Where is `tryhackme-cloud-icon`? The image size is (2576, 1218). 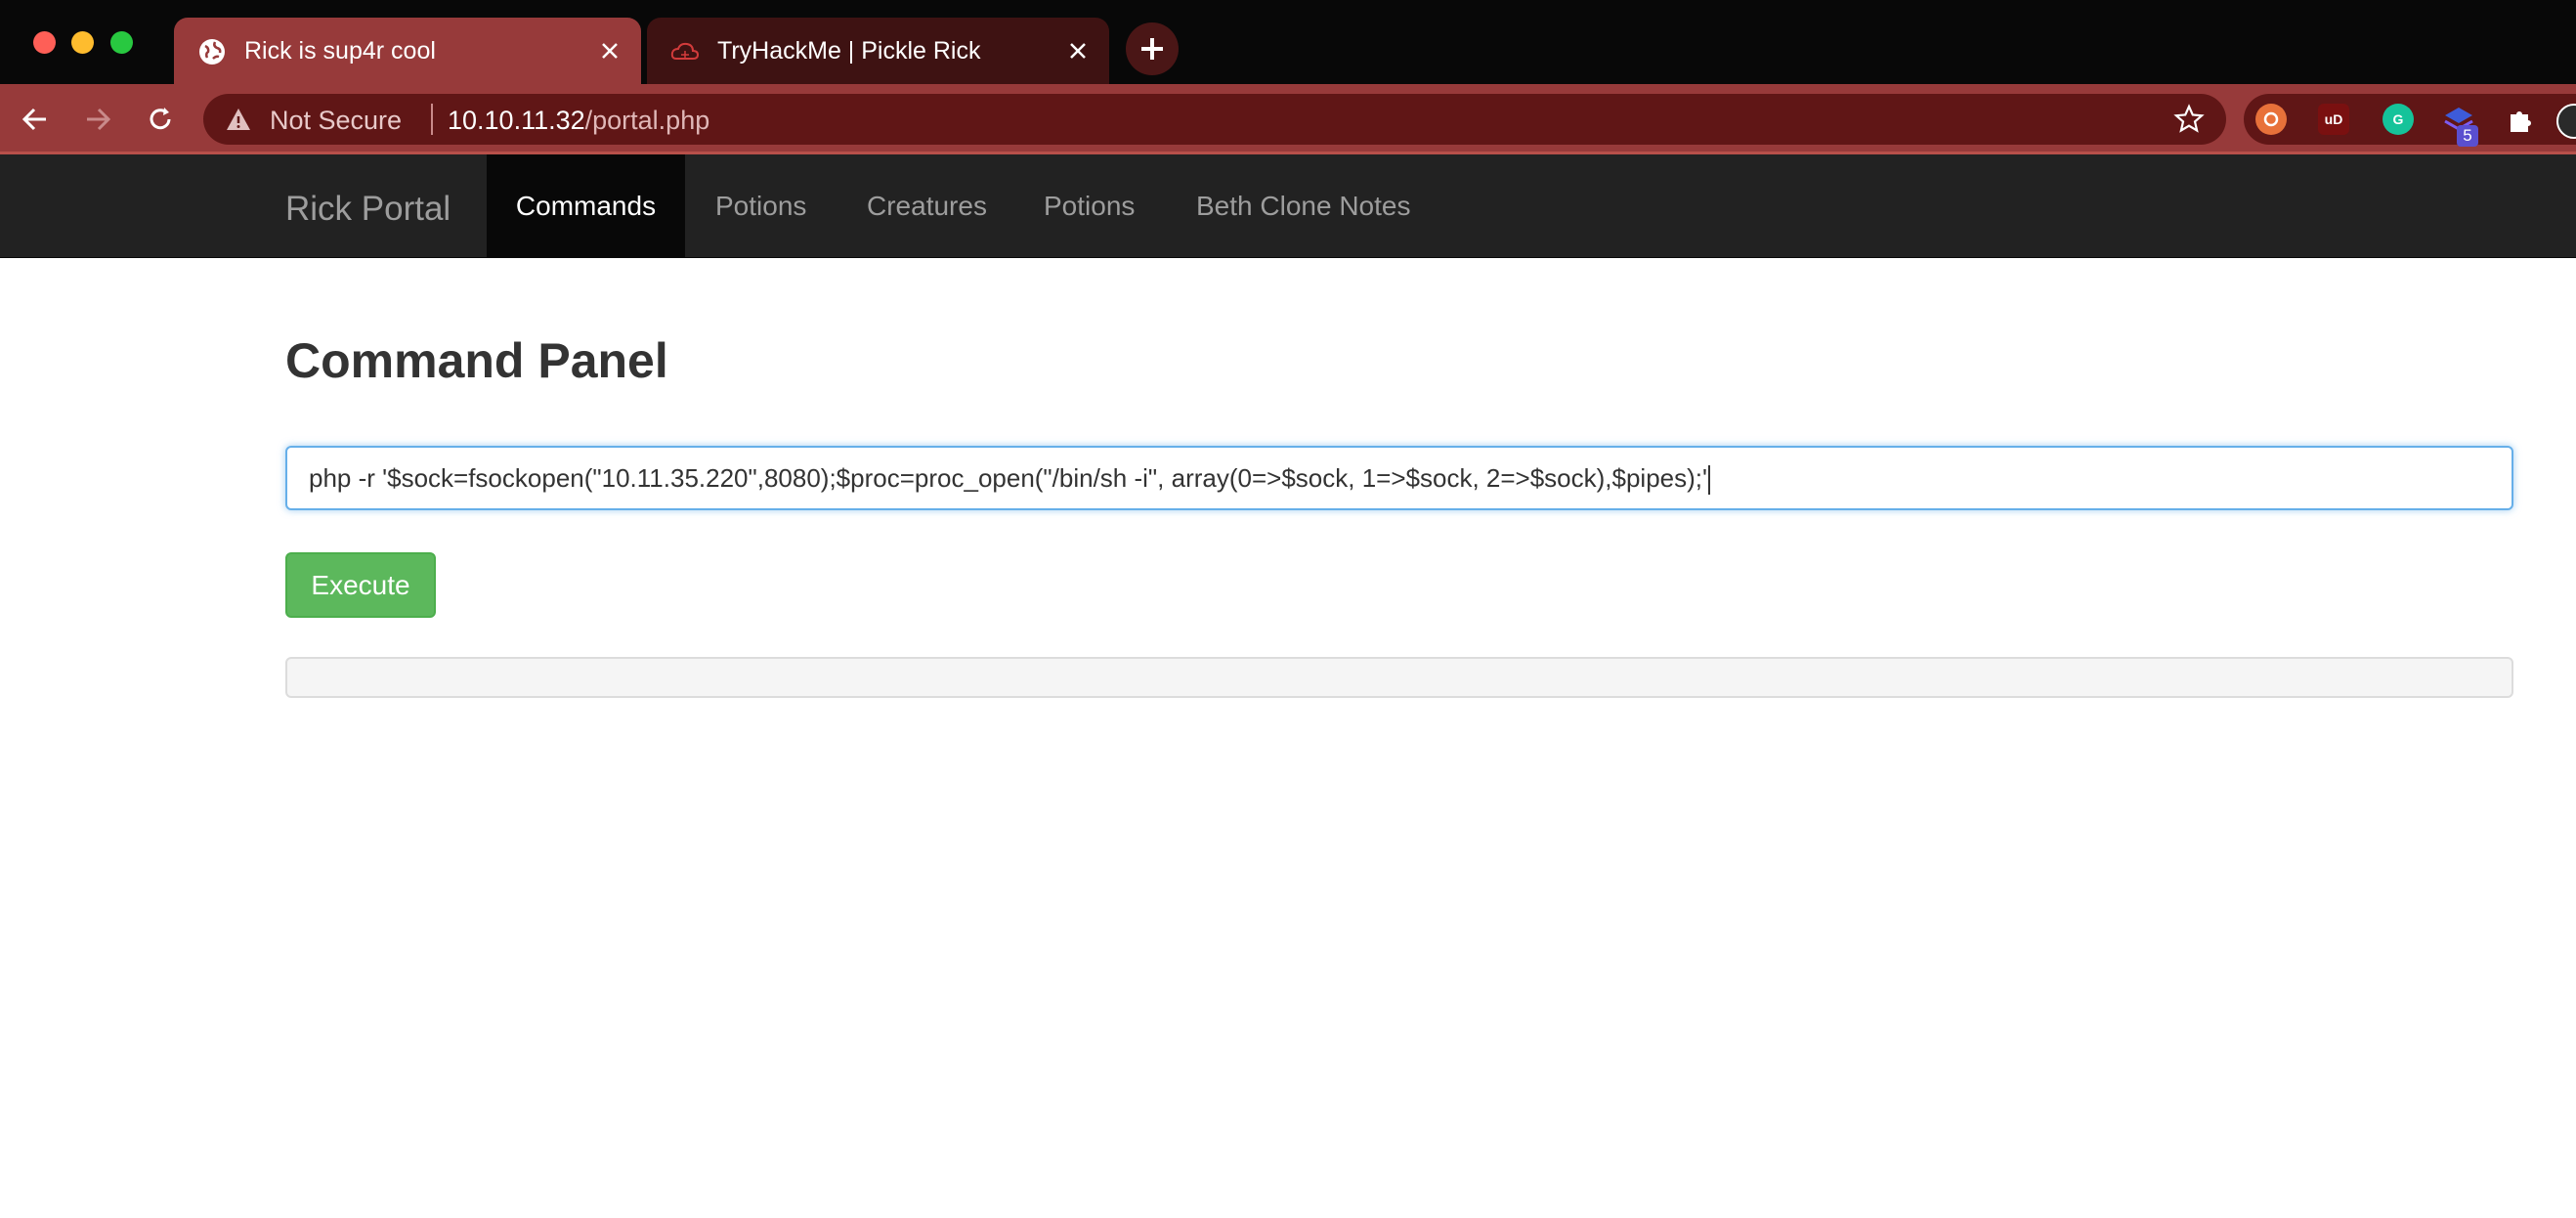 tryhackme-cloud-icon is located at coordinates (685, 51).